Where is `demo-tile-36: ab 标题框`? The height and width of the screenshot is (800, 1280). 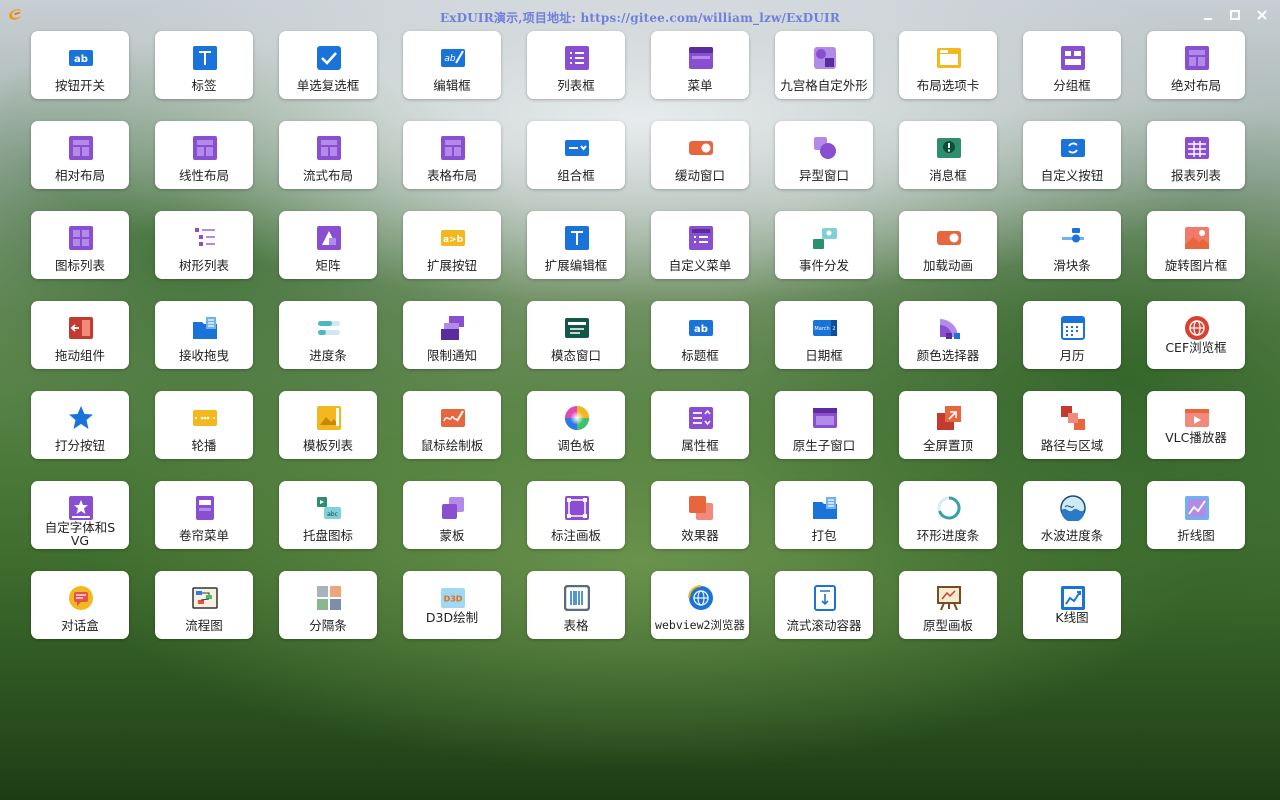 demo-tile-36: ab 标题框 is located at coordinates (700, 335).